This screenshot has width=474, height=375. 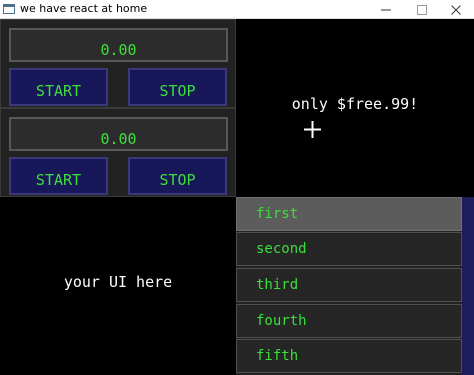 I want to click on maximize-button, so click(x=422, y=9).